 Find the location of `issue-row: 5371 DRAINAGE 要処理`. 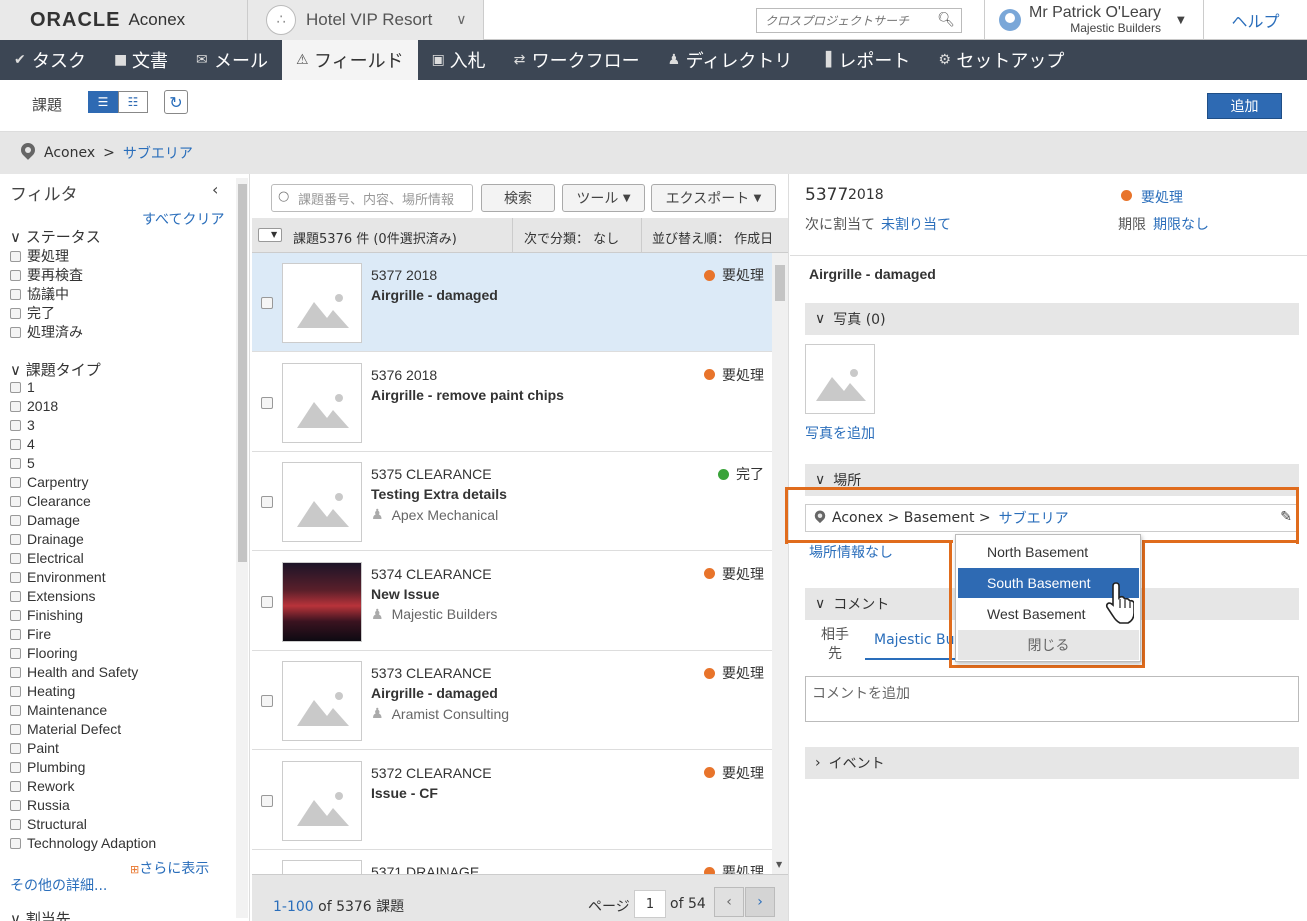

issue-row: 5371 DRAINAGE 要処理 is located at coordinates (512, 862).